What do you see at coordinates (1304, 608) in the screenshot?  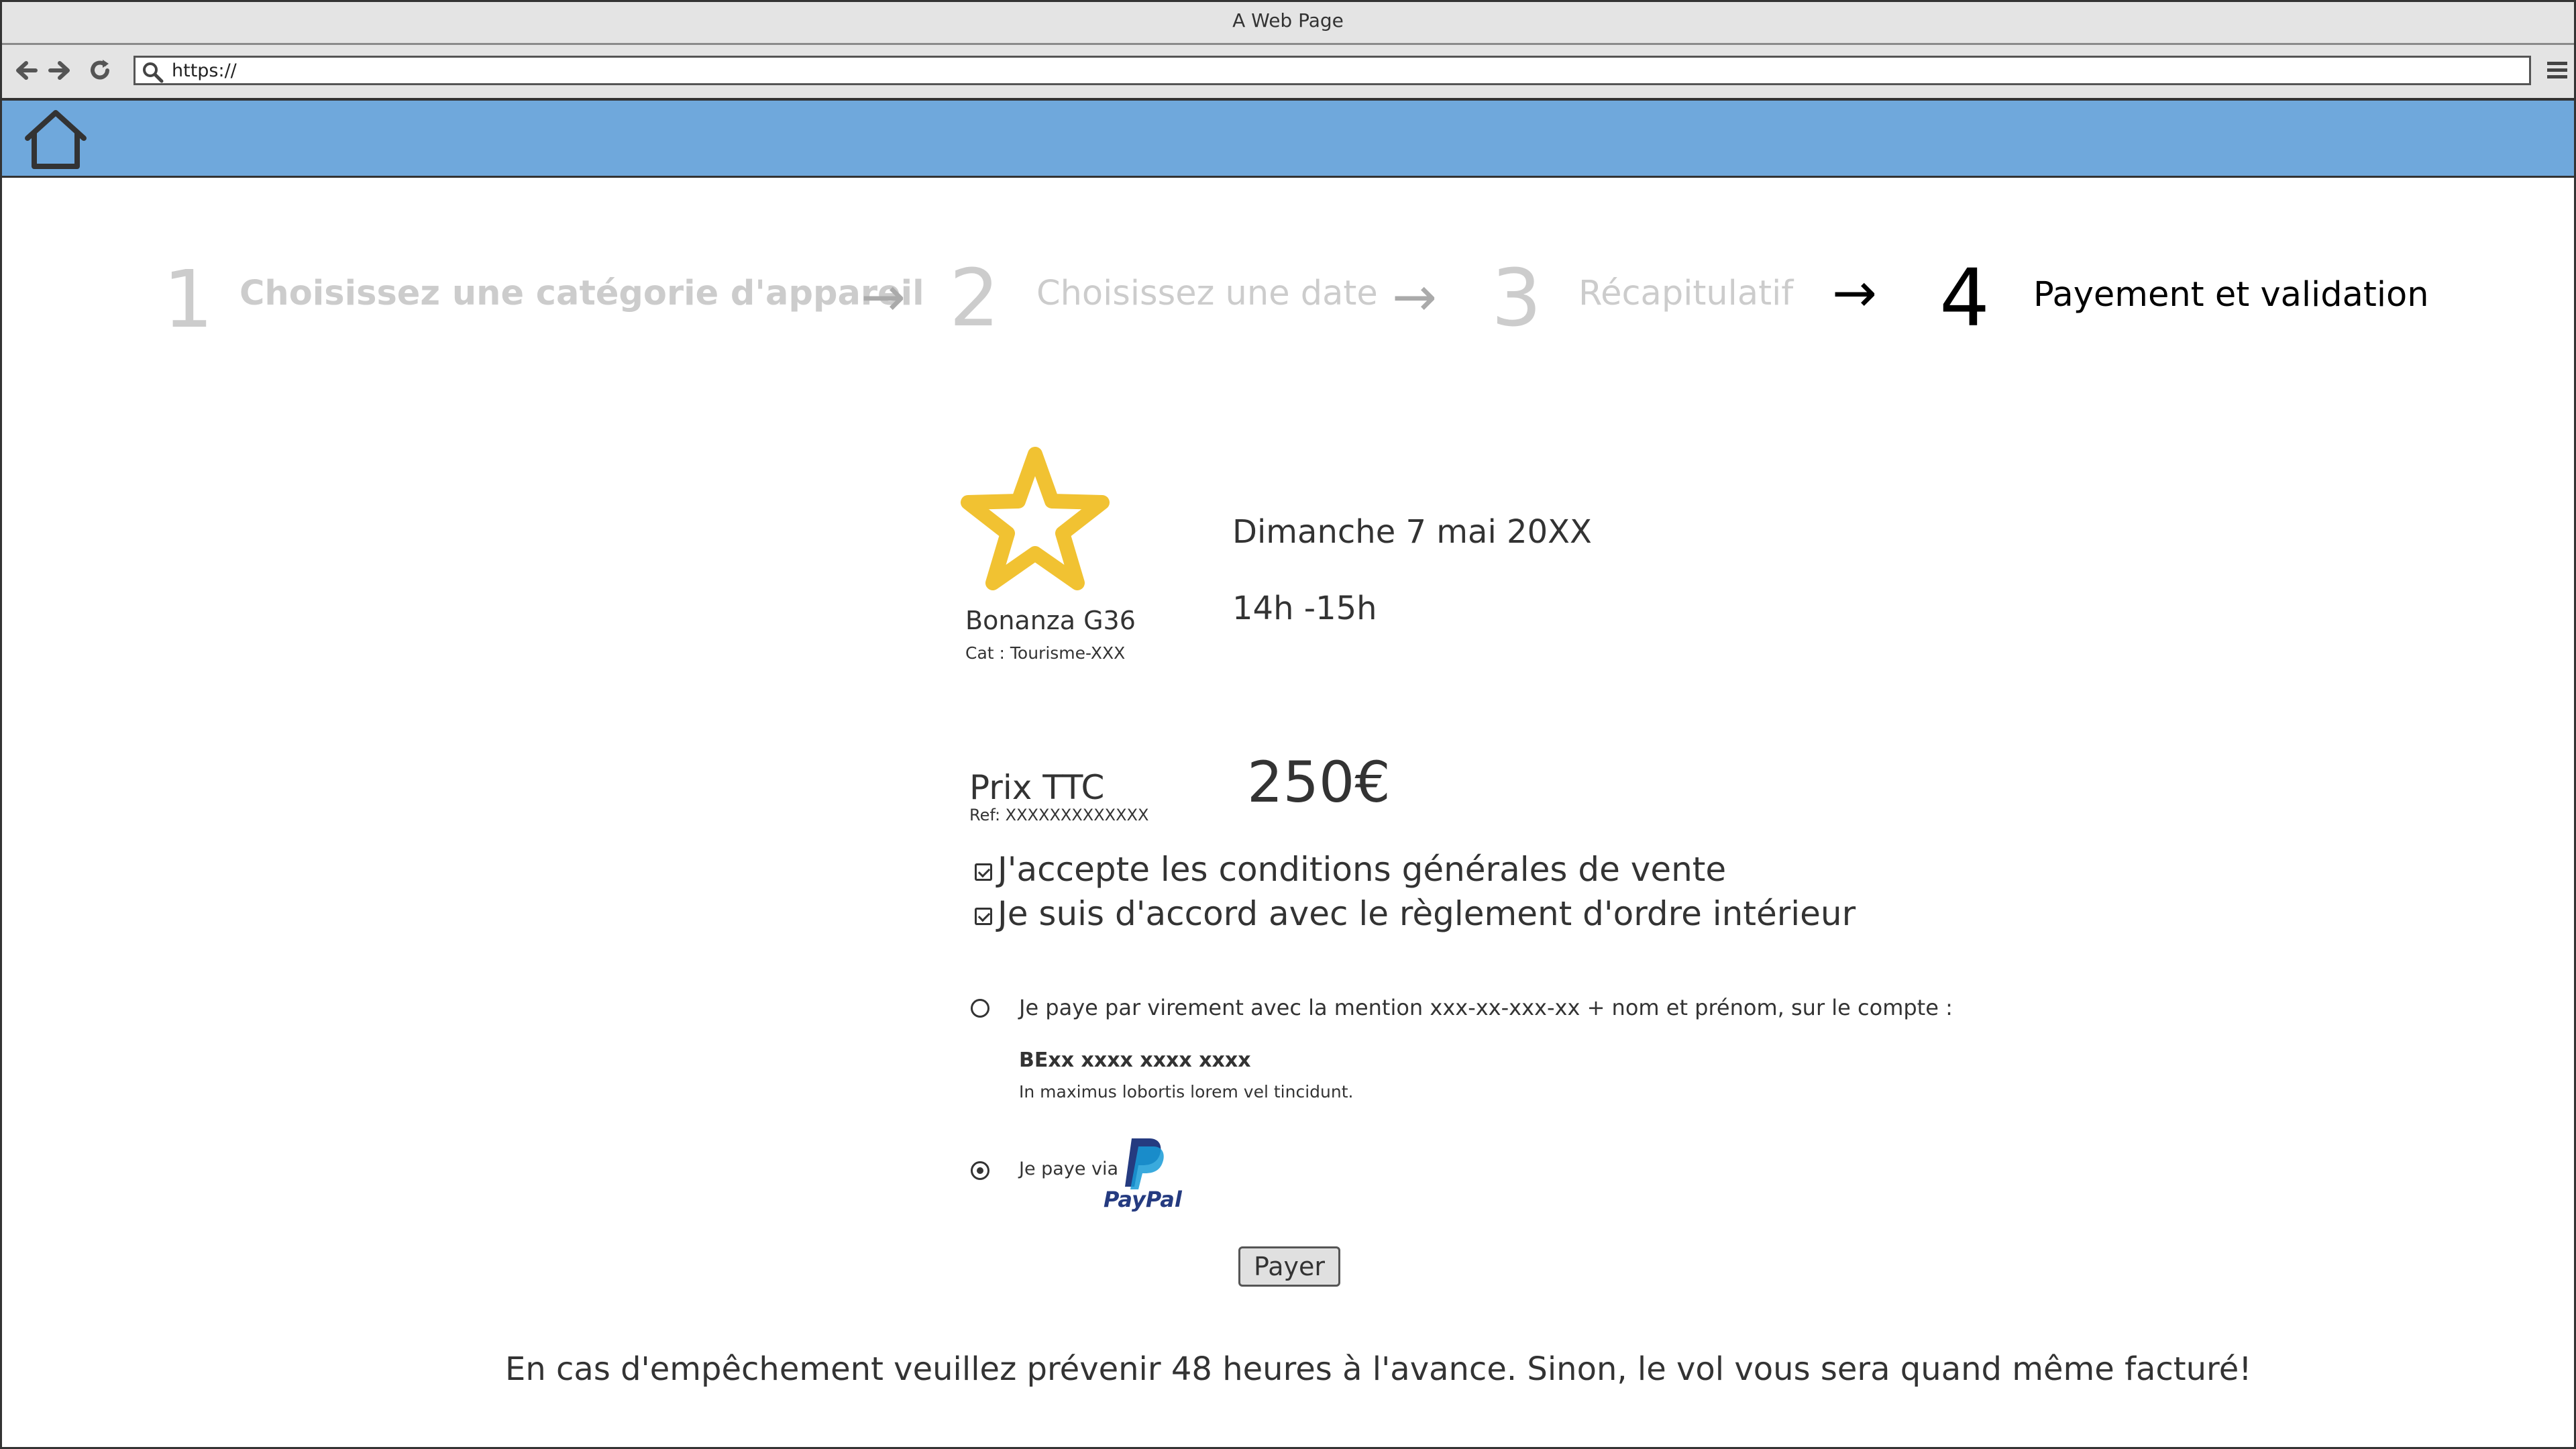 I see `booking-time: 14h -15h` at bounding box center [1304, 608].